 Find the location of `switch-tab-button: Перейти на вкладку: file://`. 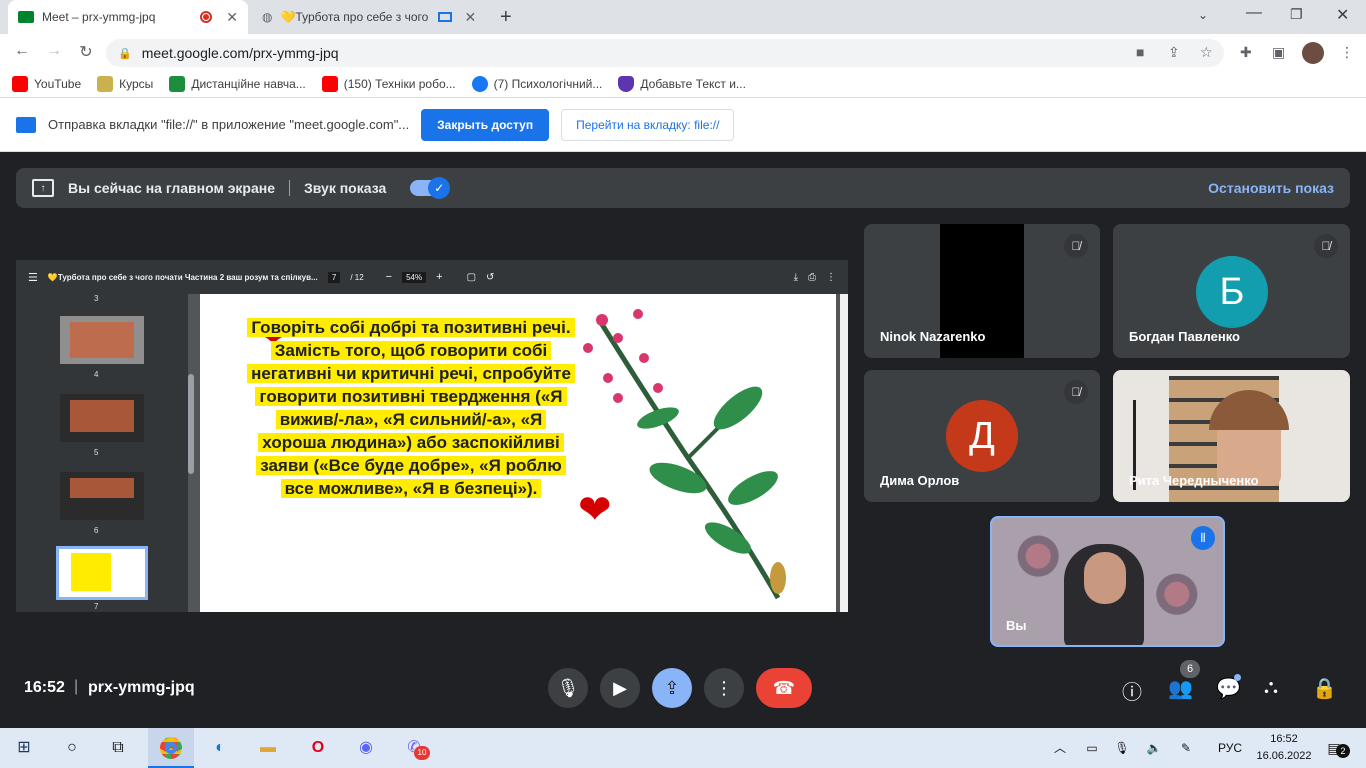

switch-tab-button: Перейти на вкладку: file:// is located at coordinates (648, 124).